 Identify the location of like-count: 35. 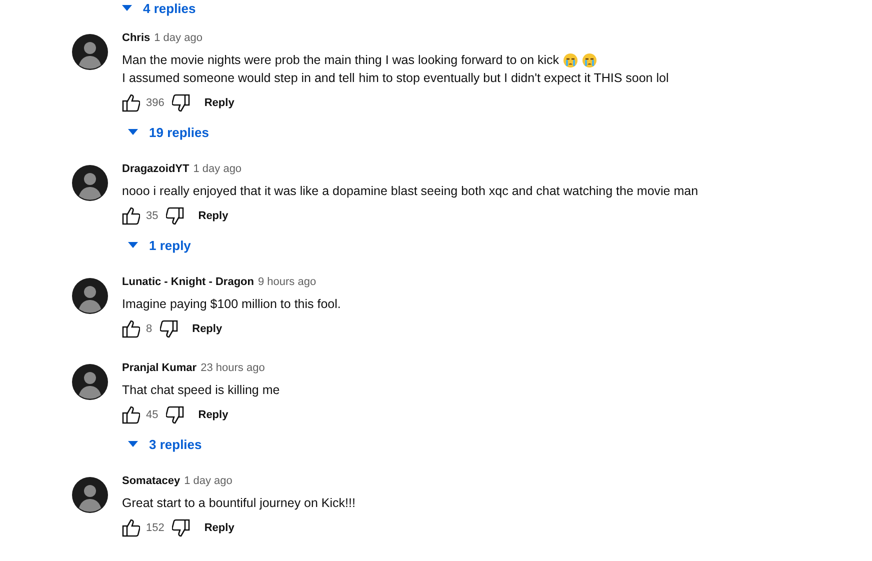
(152, 216).